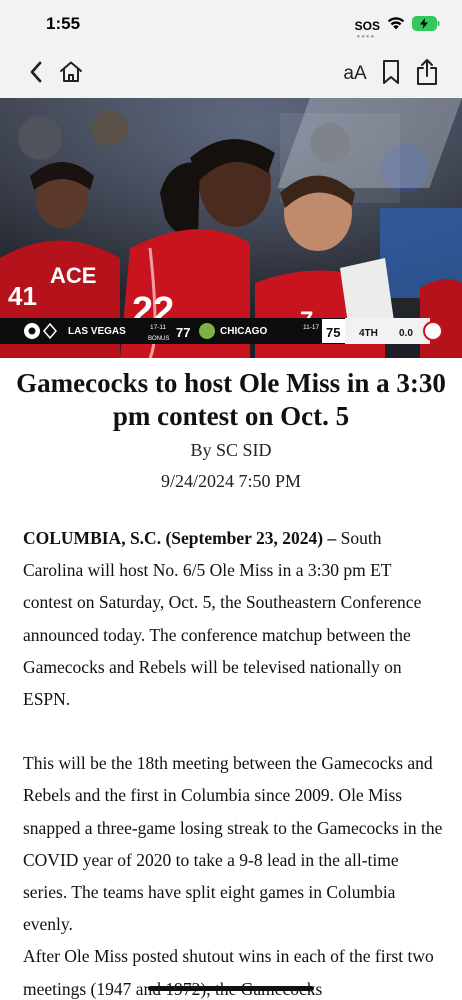 The height and width of the screenshot is (1000, 462). Describe the element at coordinates (63, 23) in the screenshot. I see `status-time: 1:55` at that location.